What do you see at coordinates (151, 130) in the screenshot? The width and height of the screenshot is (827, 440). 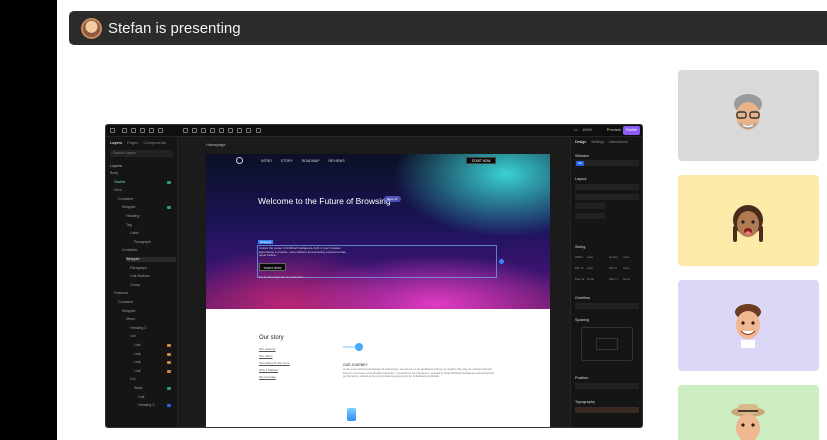 I see `assets-icon` at bounding box center [151, 130].